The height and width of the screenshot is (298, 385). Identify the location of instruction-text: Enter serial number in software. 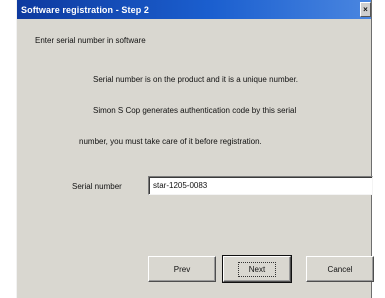
(90, 40).